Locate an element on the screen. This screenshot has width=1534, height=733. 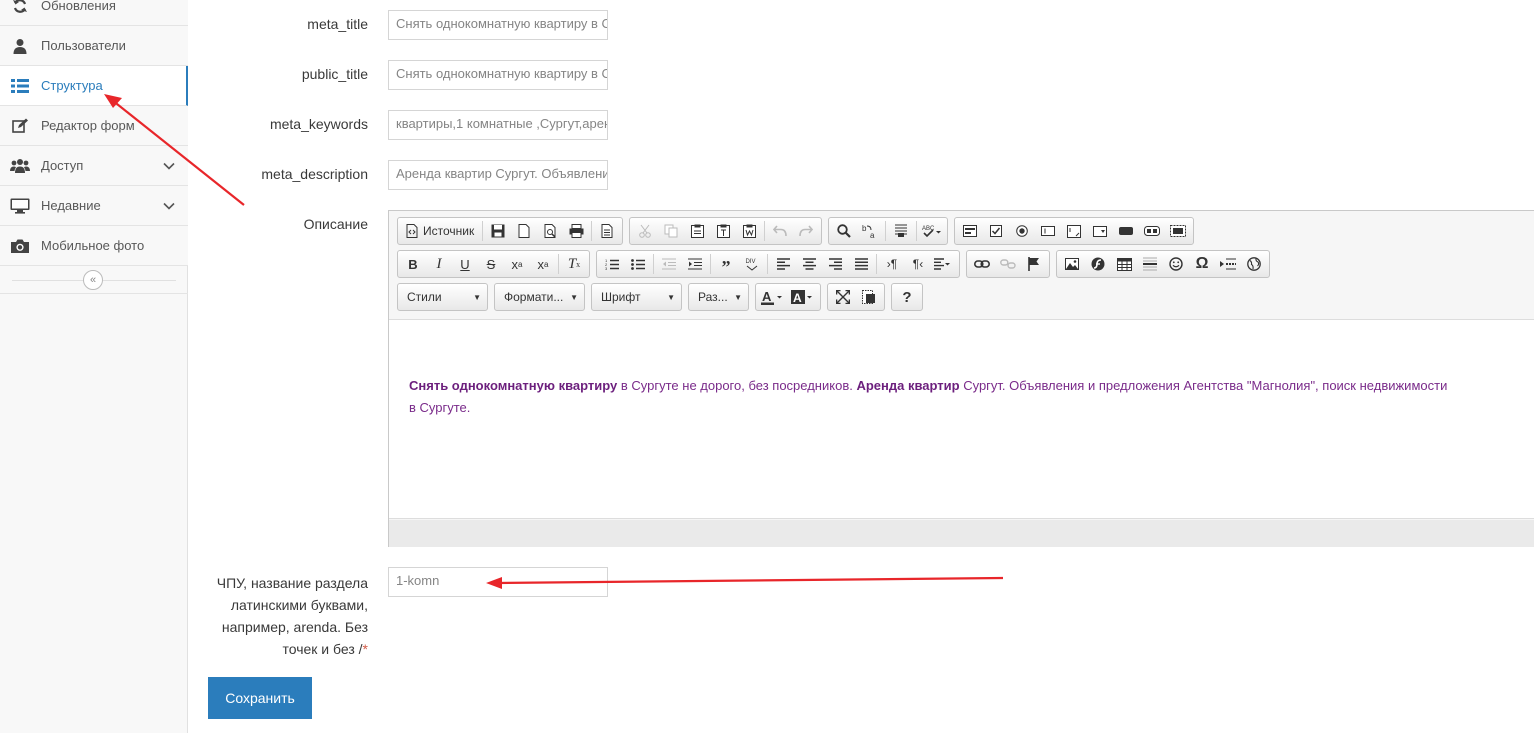
outdent-button is located at coordinates (669, 264).